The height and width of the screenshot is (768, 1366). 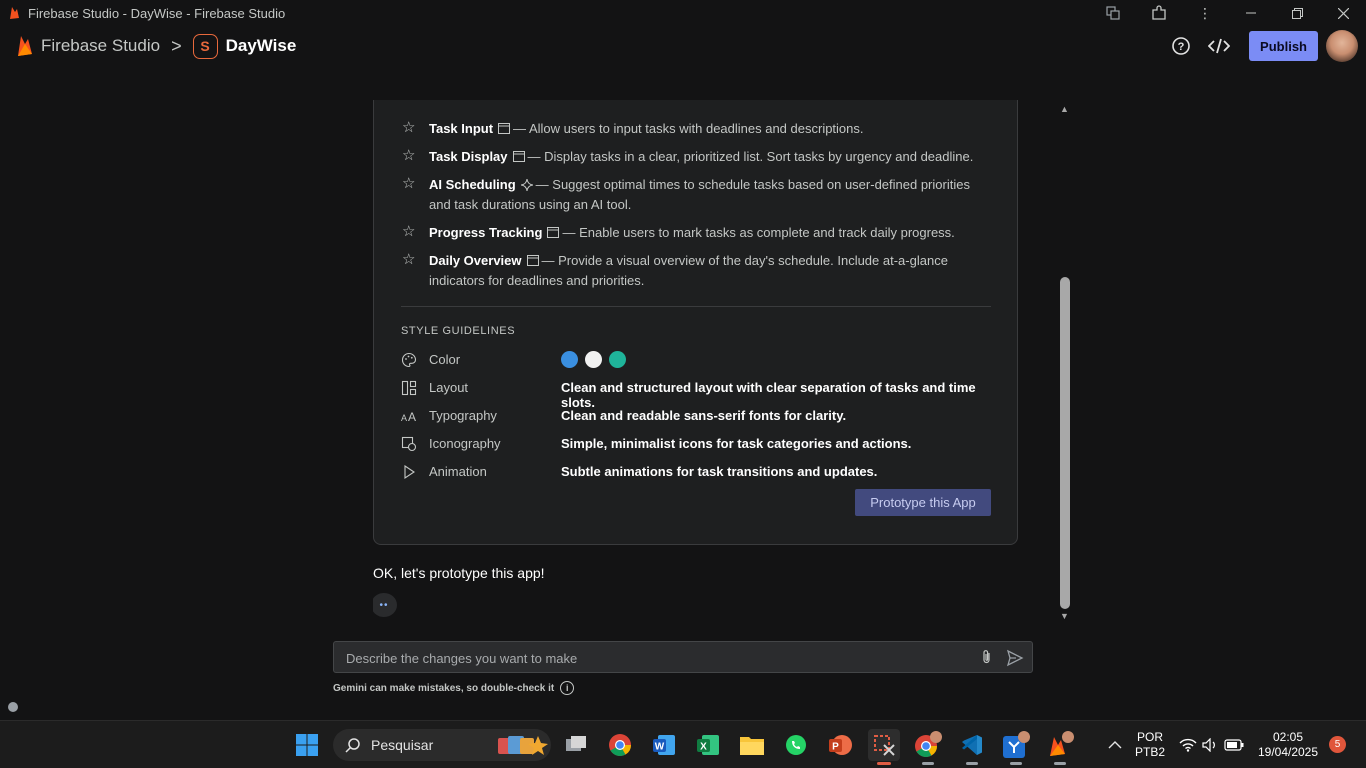 I want to click on task-view-icon, so click(x=576, y=745).